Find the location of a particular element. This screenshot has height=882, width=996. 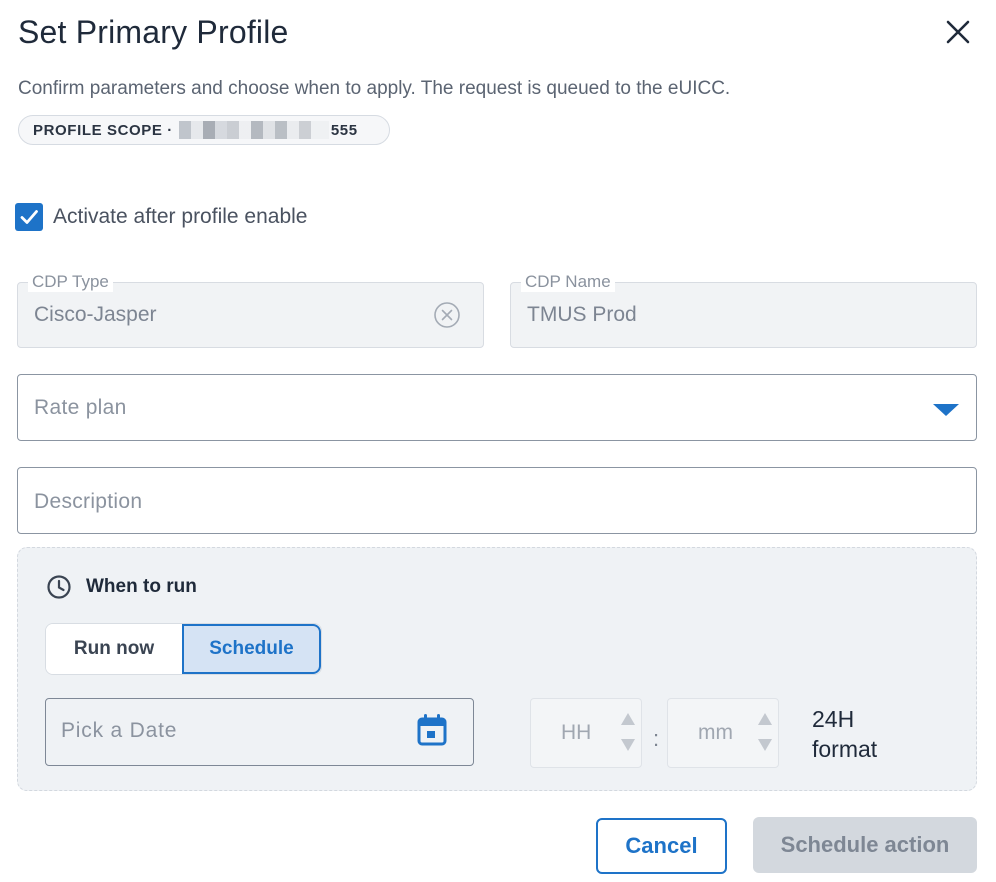

hour-input: HH is located at coordinates (586, 733).